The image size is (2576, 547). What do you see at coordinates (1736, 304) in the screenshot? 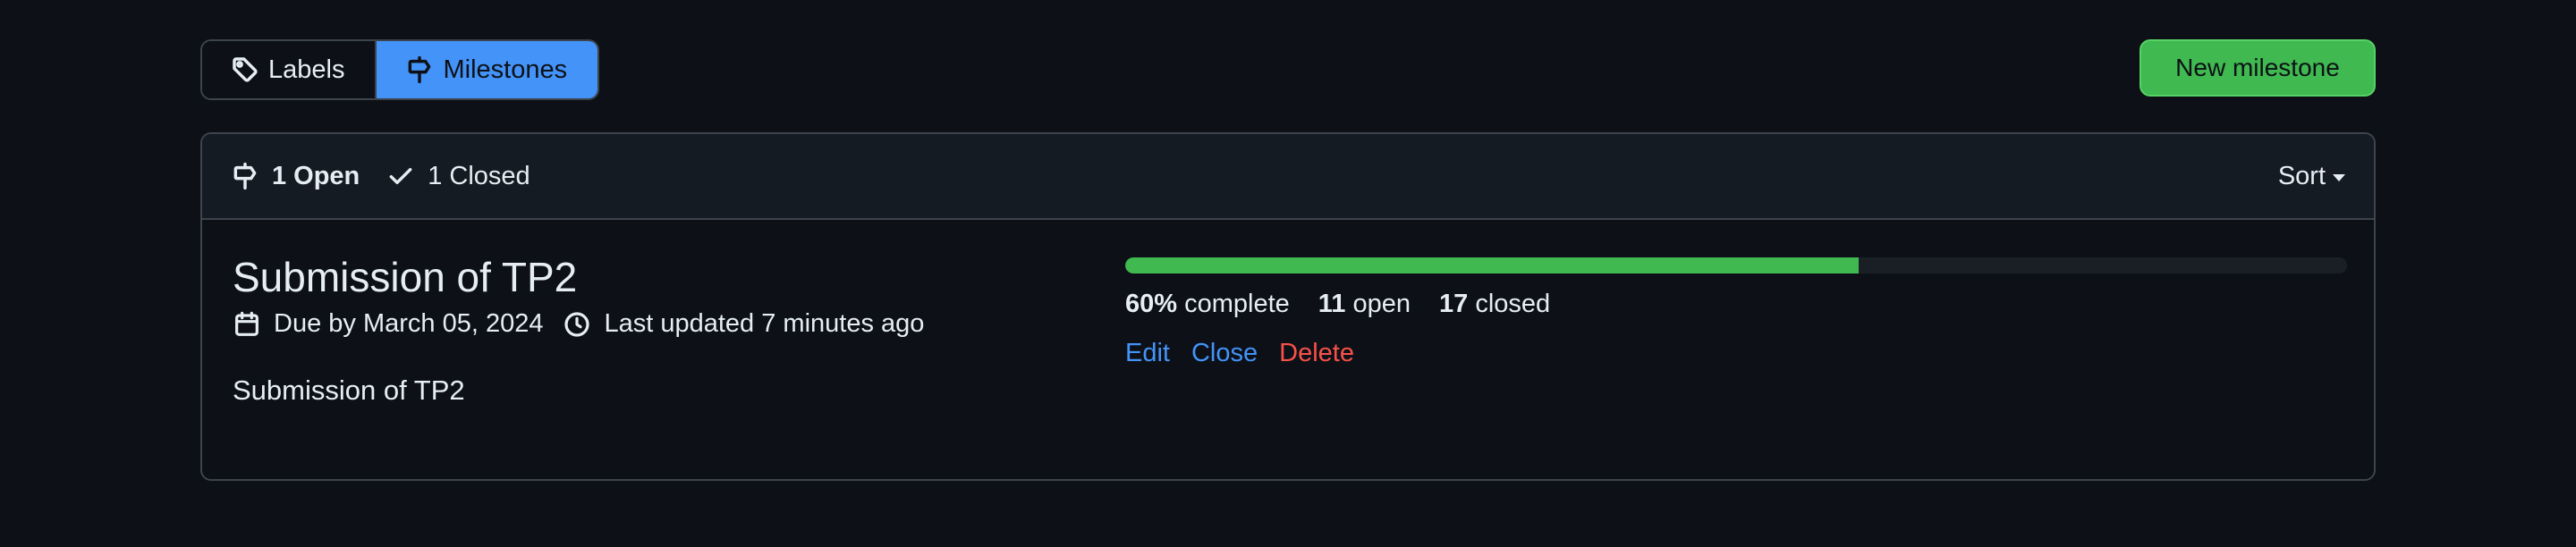
I see `milestone-stats: 60% complete 11 open 17 closed` at bounding box center [1736, 304].